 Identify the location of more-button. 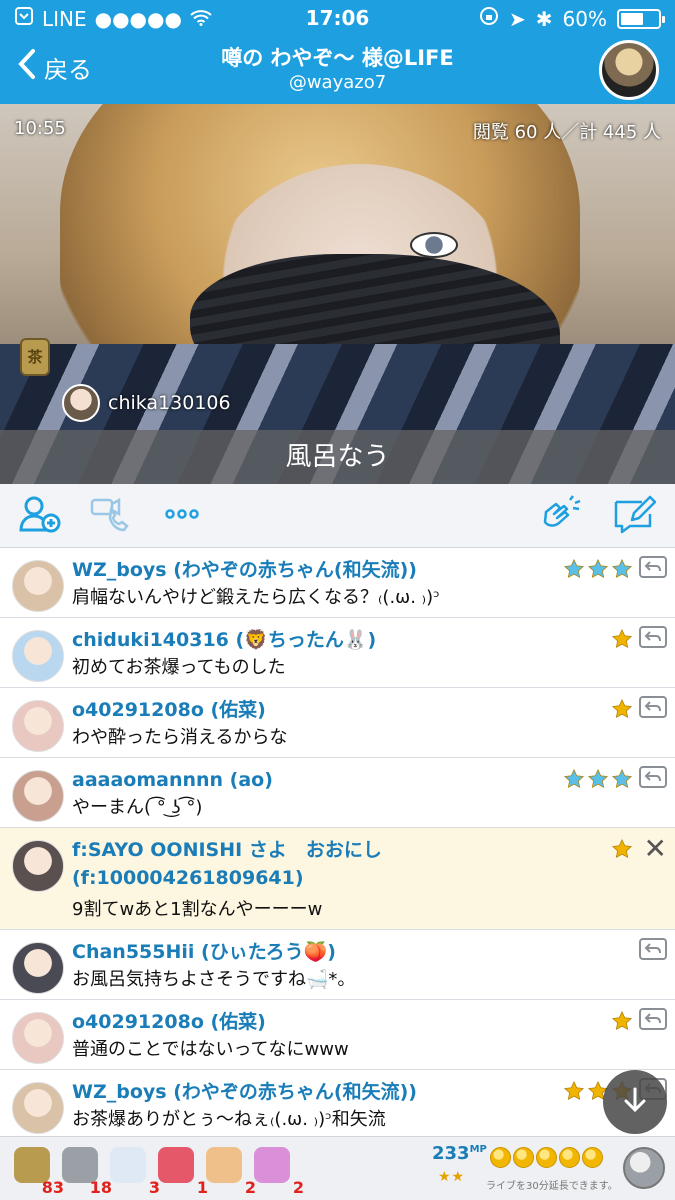
(182, 516).